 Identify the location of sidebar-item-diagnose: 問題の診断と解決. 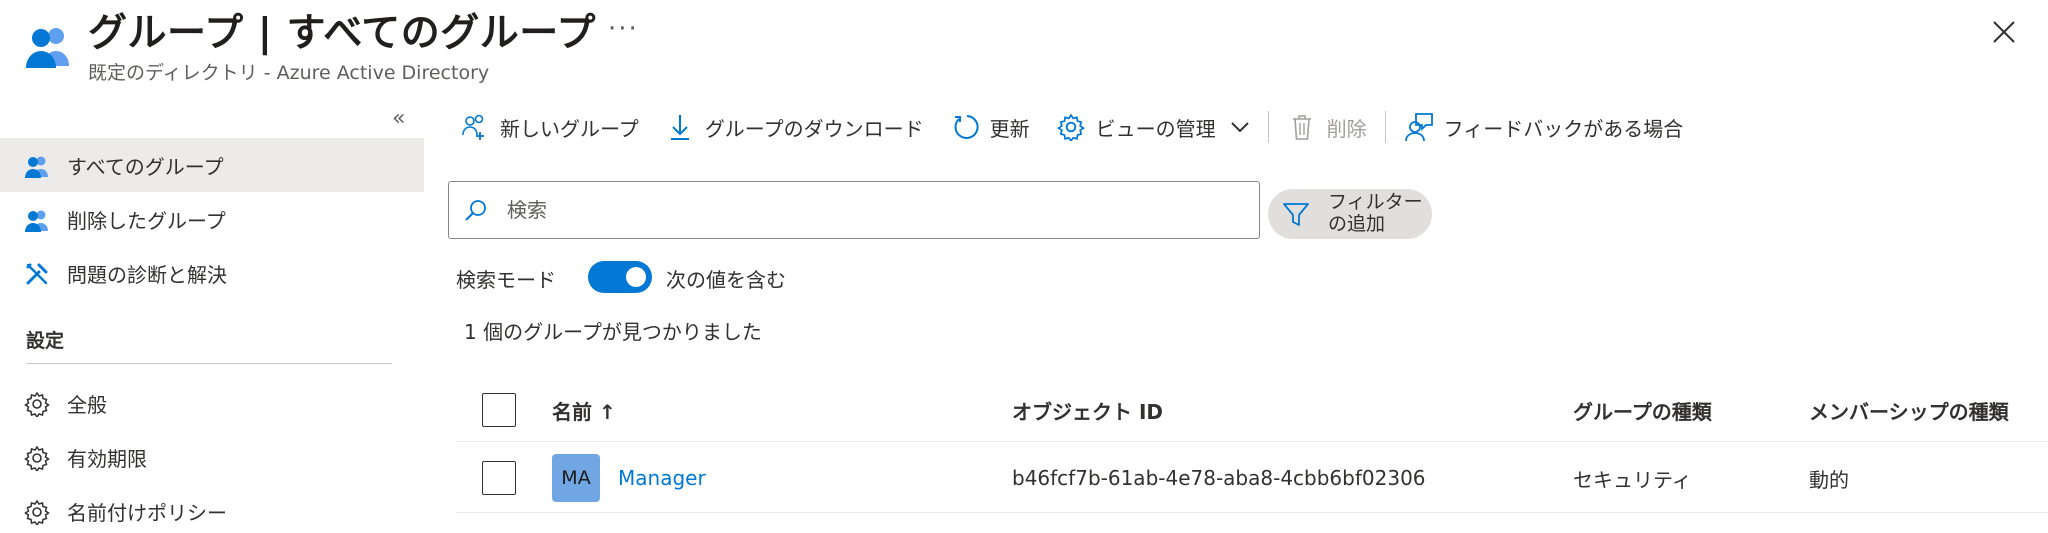
(212, 273).